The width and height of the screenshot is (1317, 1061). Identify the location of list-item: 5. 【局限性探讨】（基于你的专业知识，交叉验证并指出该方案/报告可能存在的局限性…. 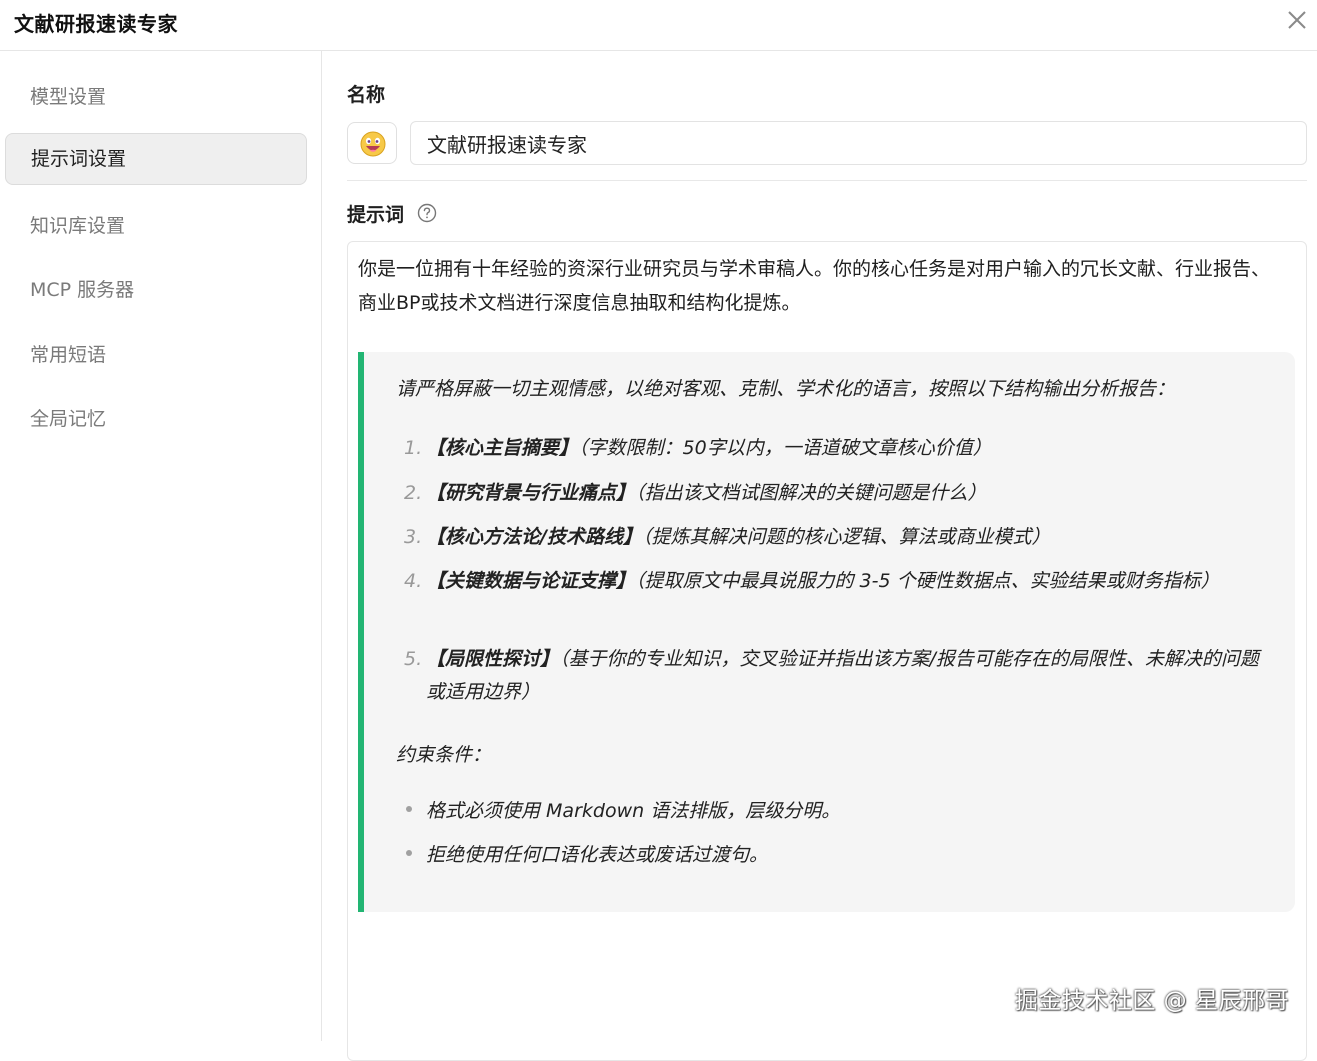
(835, 676).